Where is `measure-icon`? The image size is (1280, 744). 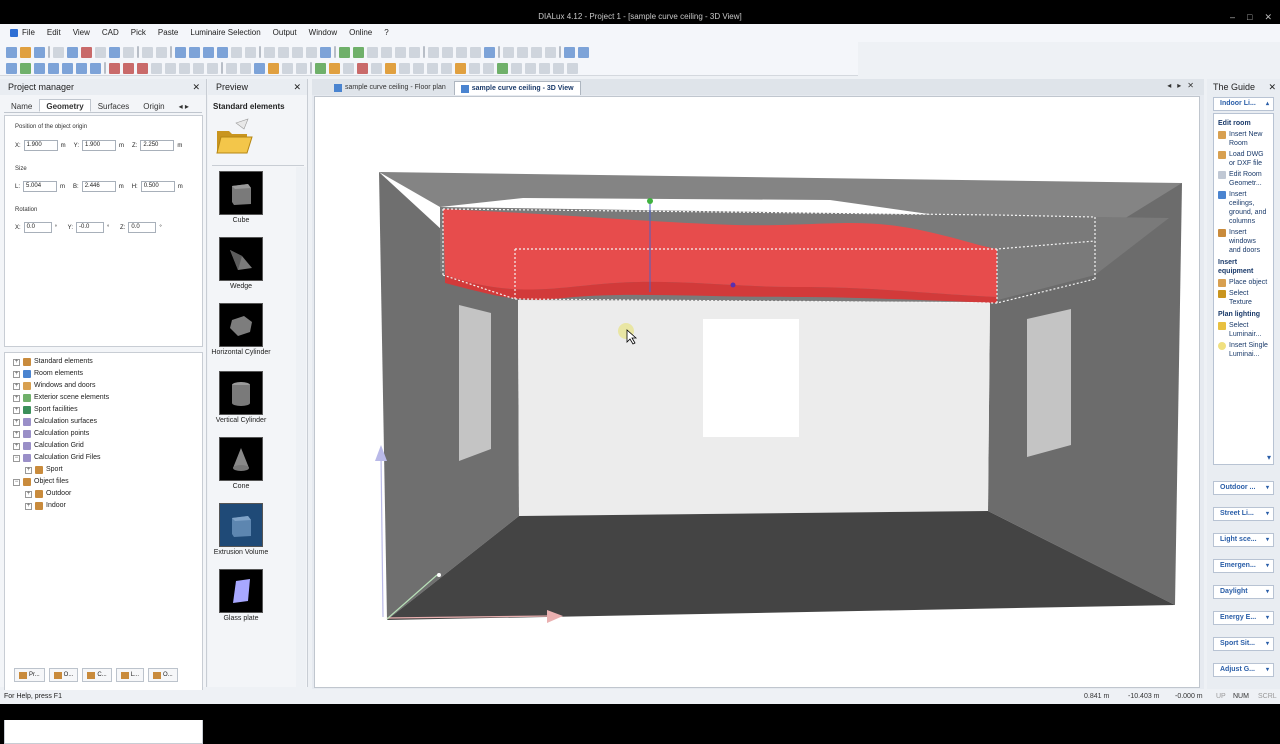 measure-icon is located at coordinates (475, 52).